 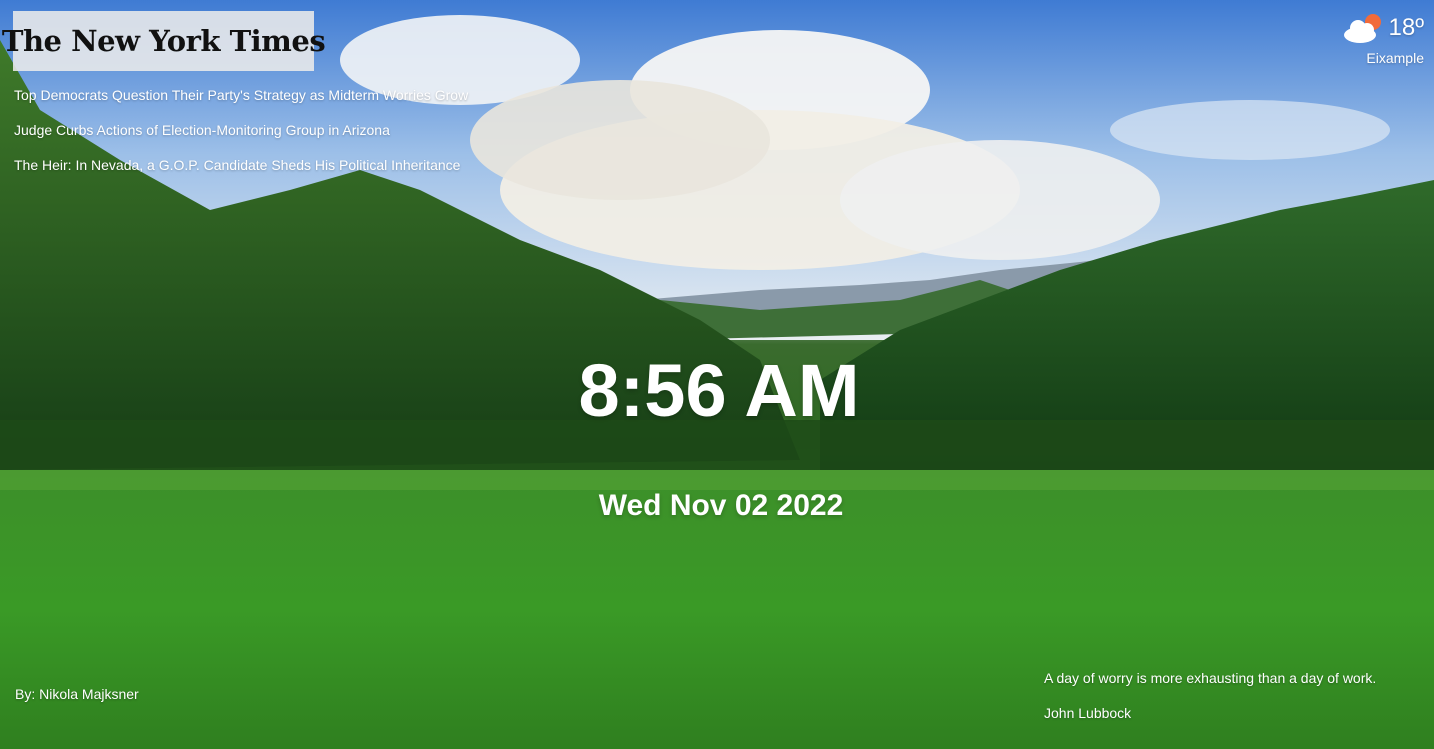 What do you see at coordinates (1382, 28) in the screenshot?
I see `weather-summary: 18º` at bounding box center [1382, 28].